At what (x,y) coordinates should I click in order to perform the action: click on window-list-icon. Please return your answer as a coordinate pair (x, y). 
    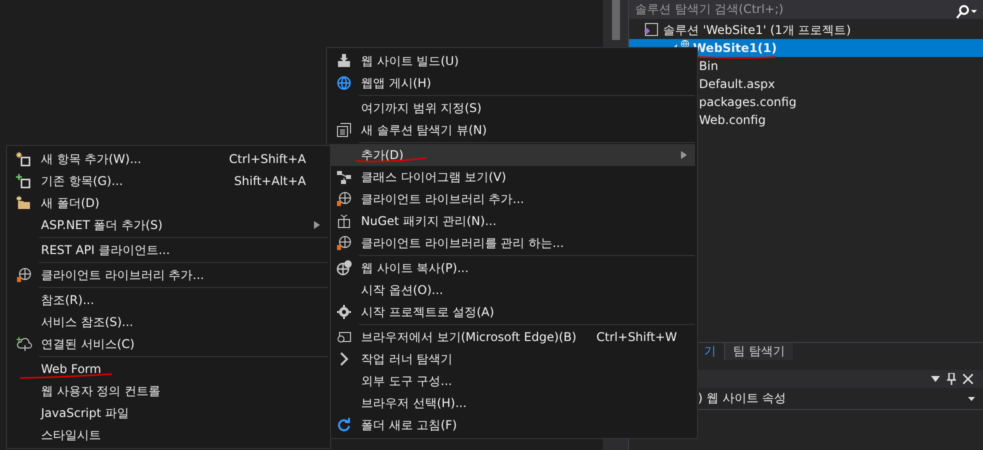
    Looking at the image, I should click on (344, 130).